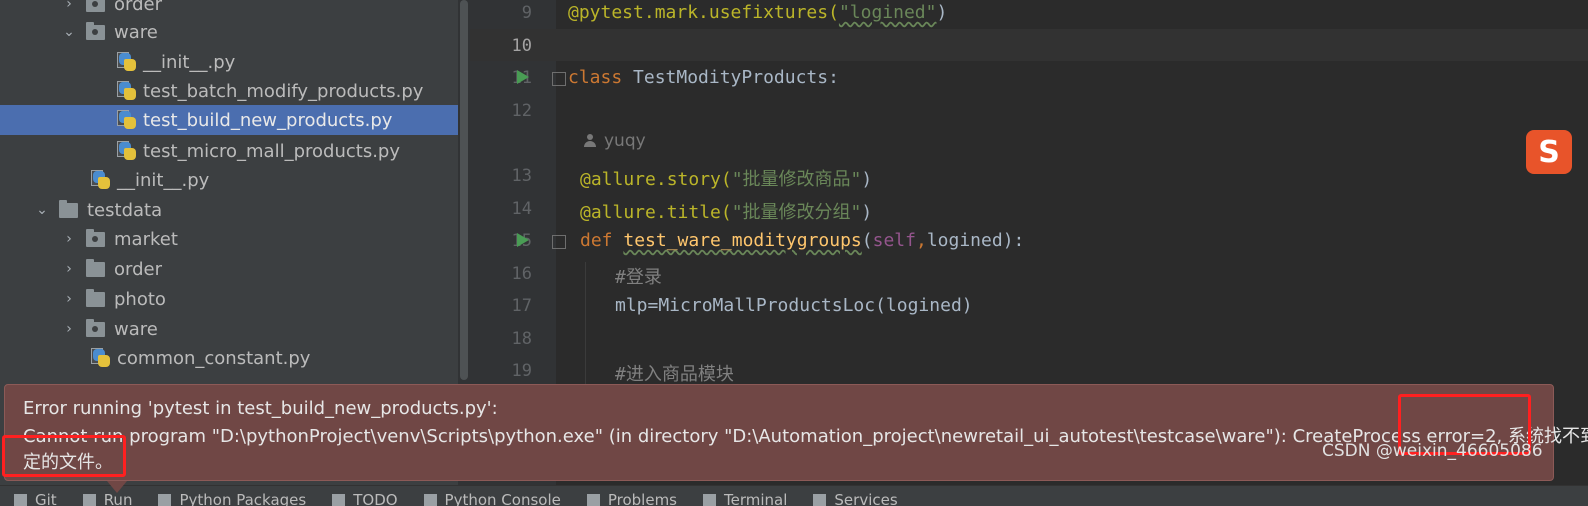  I want to click on tool-window-python-console: Python Console, so click(492, 498).